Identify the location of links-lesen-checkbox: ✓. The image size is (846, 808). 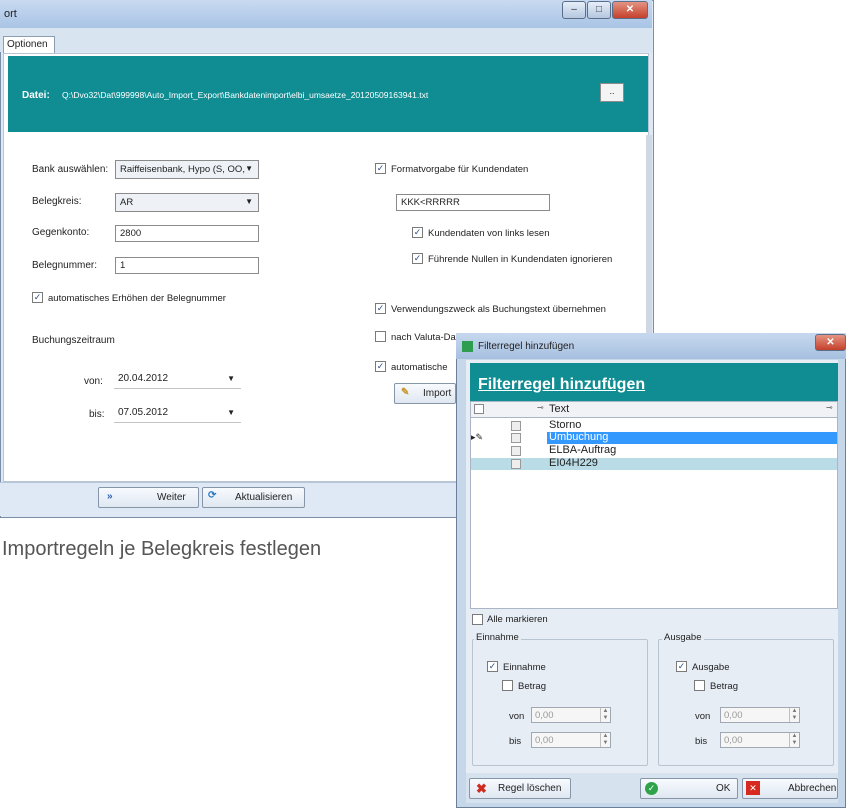
(417, 232).